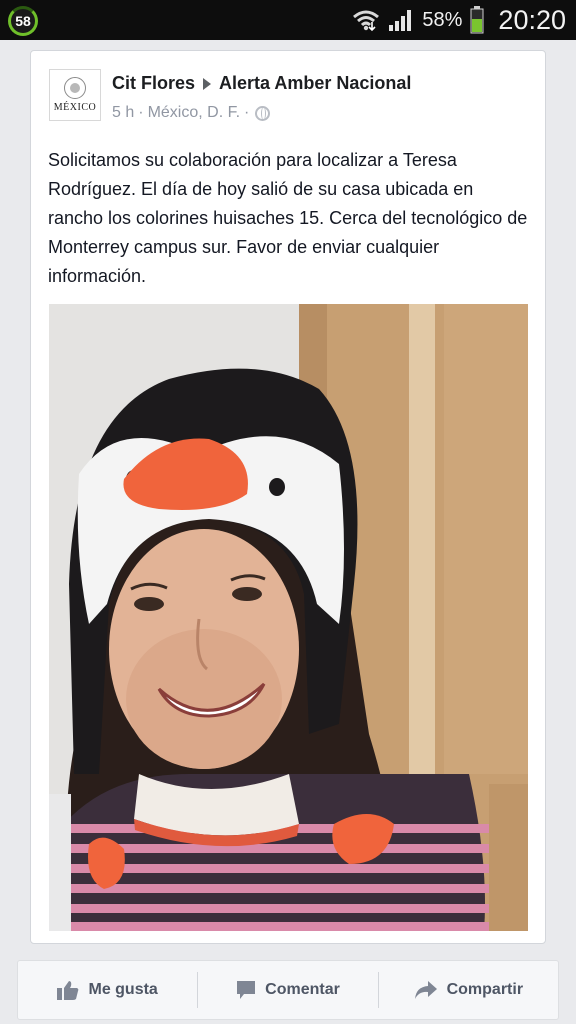 The width and height of the screenshot is (576, 1024). I want to click on comment-button: Comentar, so click(287, 990).